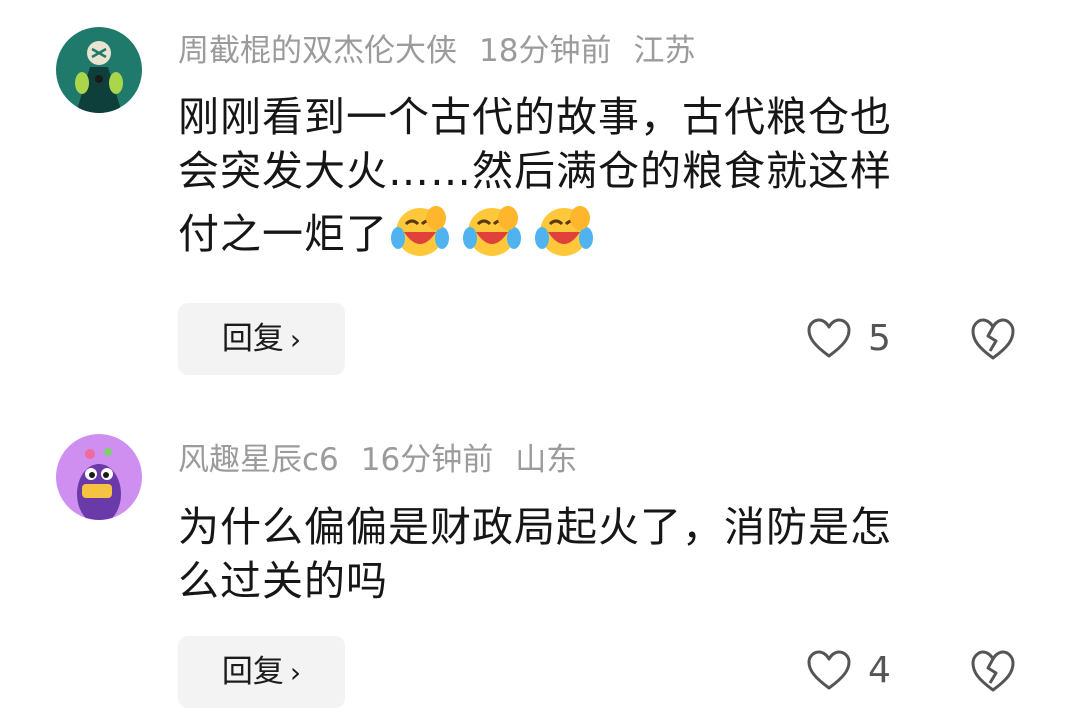  What do you see at coordinates (283, 581) in the screenshot?
I see `comment-line: 么过关的吗` at bounding box center [283, 581].